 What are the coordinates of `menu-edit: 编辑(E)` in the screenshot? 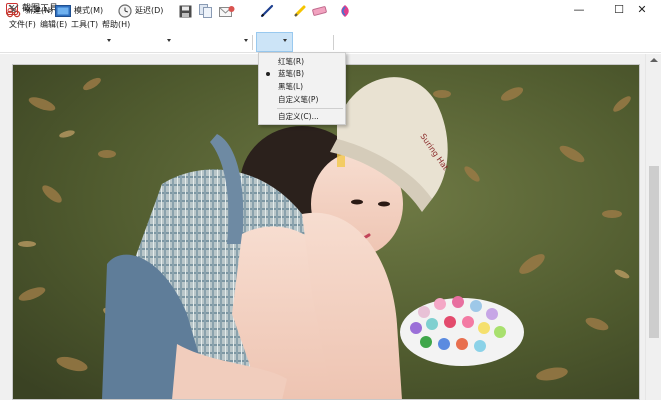 It's located at (53, 24).